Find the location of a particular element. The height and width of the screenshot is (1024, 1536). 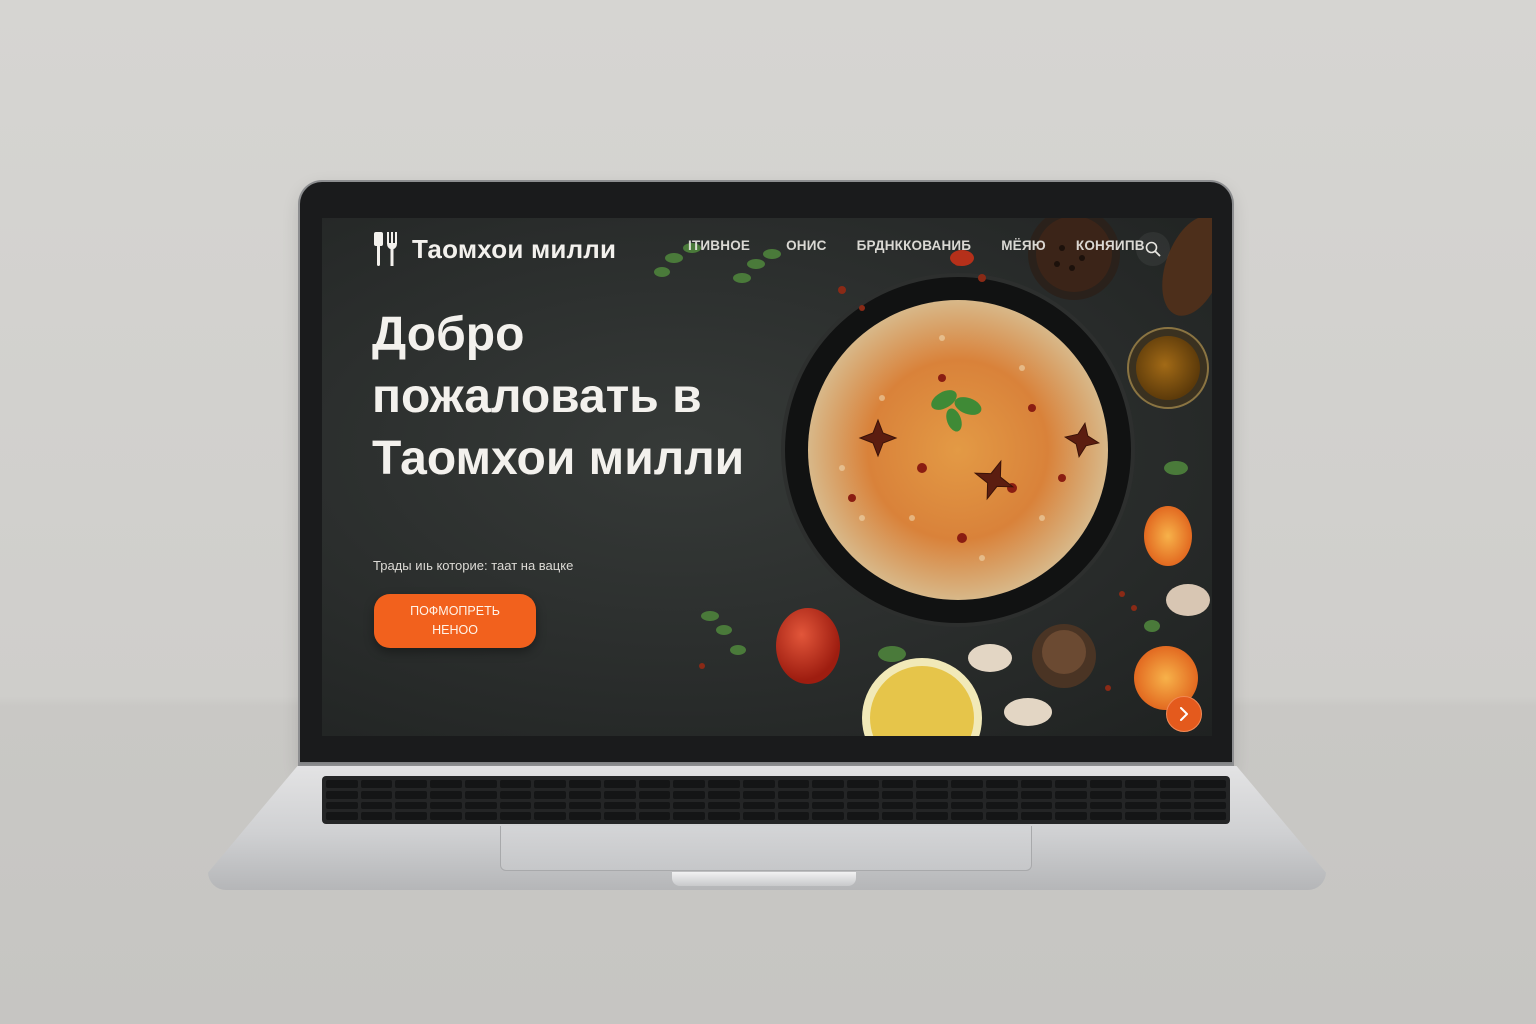

brand-logo: Таомхои милли is located at coordinates (494, 249).